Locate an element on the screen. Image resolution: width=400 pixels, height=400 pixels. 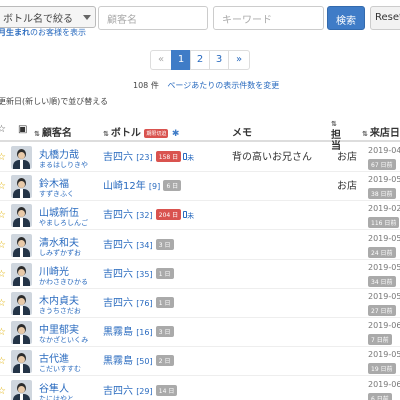
per-page-link: ページあたりの表示件数を変更 is located at coordinates (223, 85).